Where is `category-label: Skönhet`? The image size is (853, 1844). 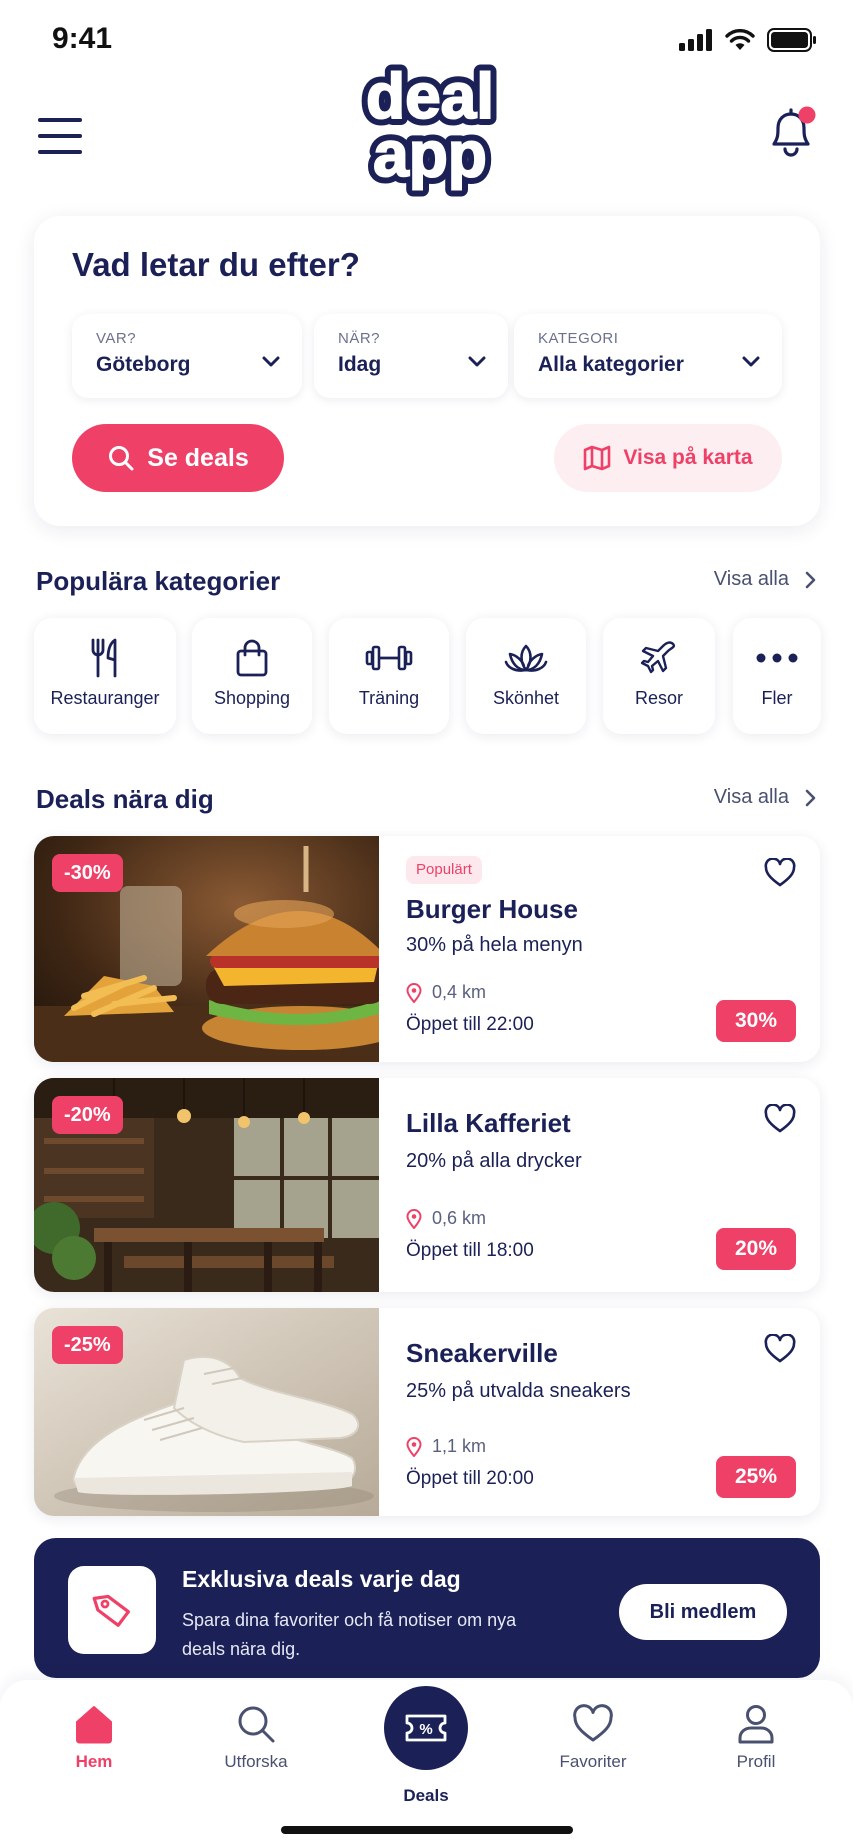
category-label: Skönhet is located at coordinates (526, 698).